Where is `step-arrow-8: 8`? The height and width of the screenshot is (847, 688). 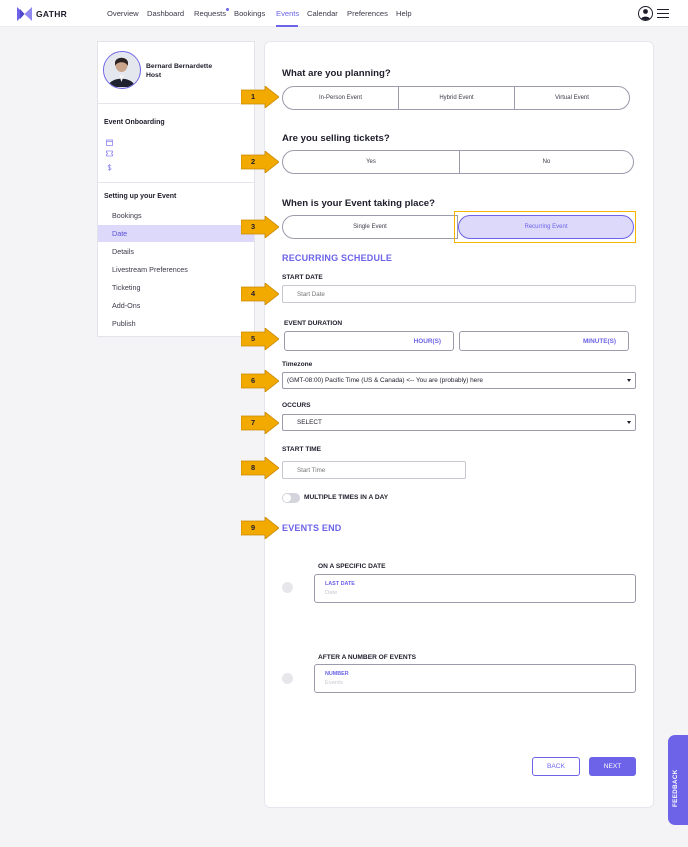 step-arrow-8: 8 is located at coordinates (260, 468).